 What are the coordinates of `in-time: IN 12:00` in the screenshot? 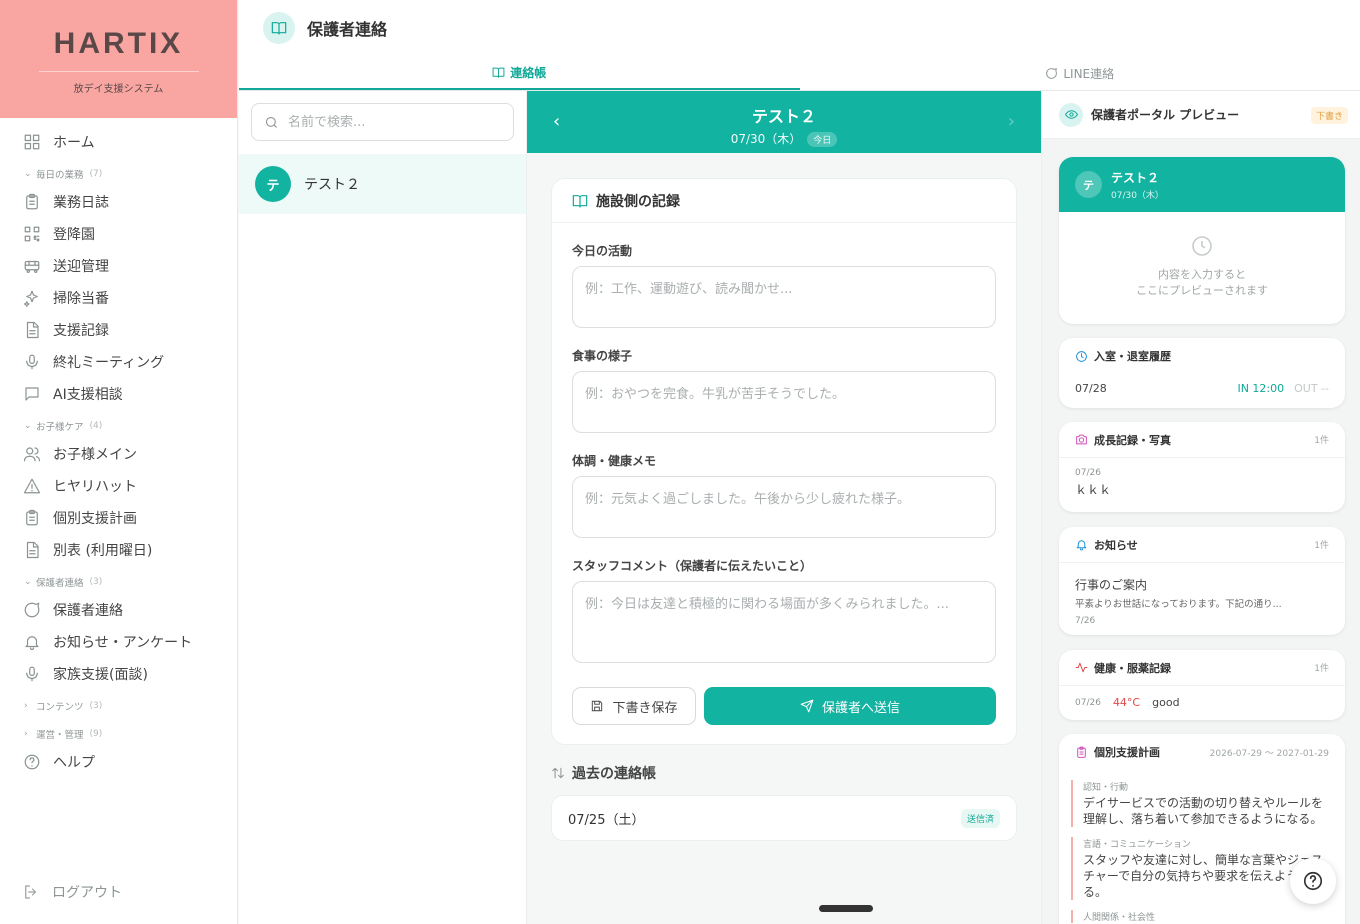 It's located at (1261, 388).